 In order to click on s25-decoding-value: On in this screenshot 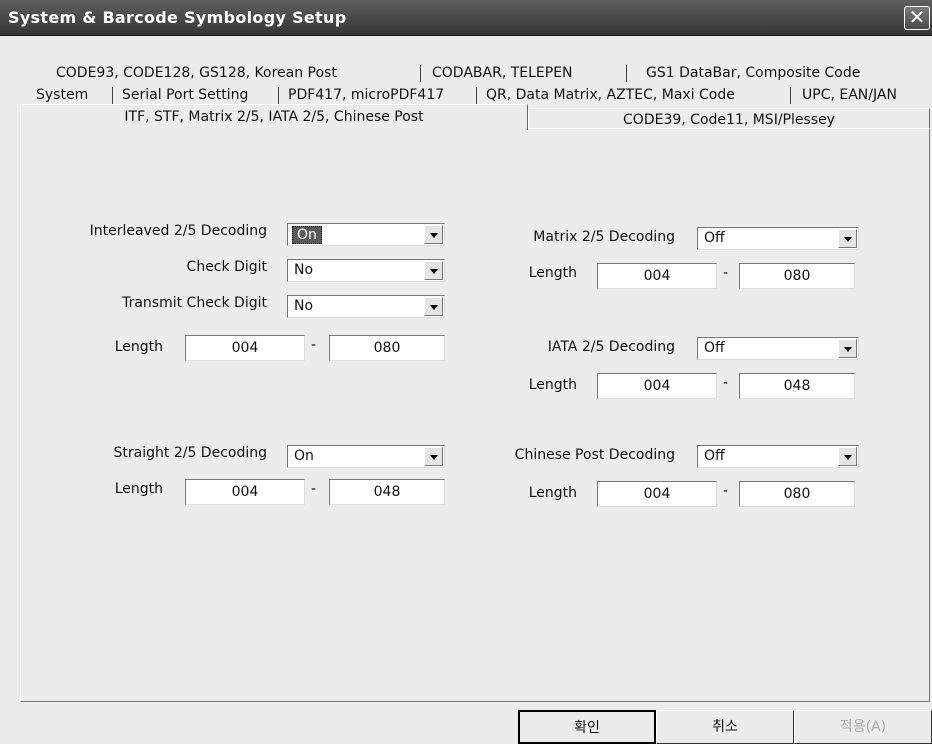, I will do `click(304, 456)`.